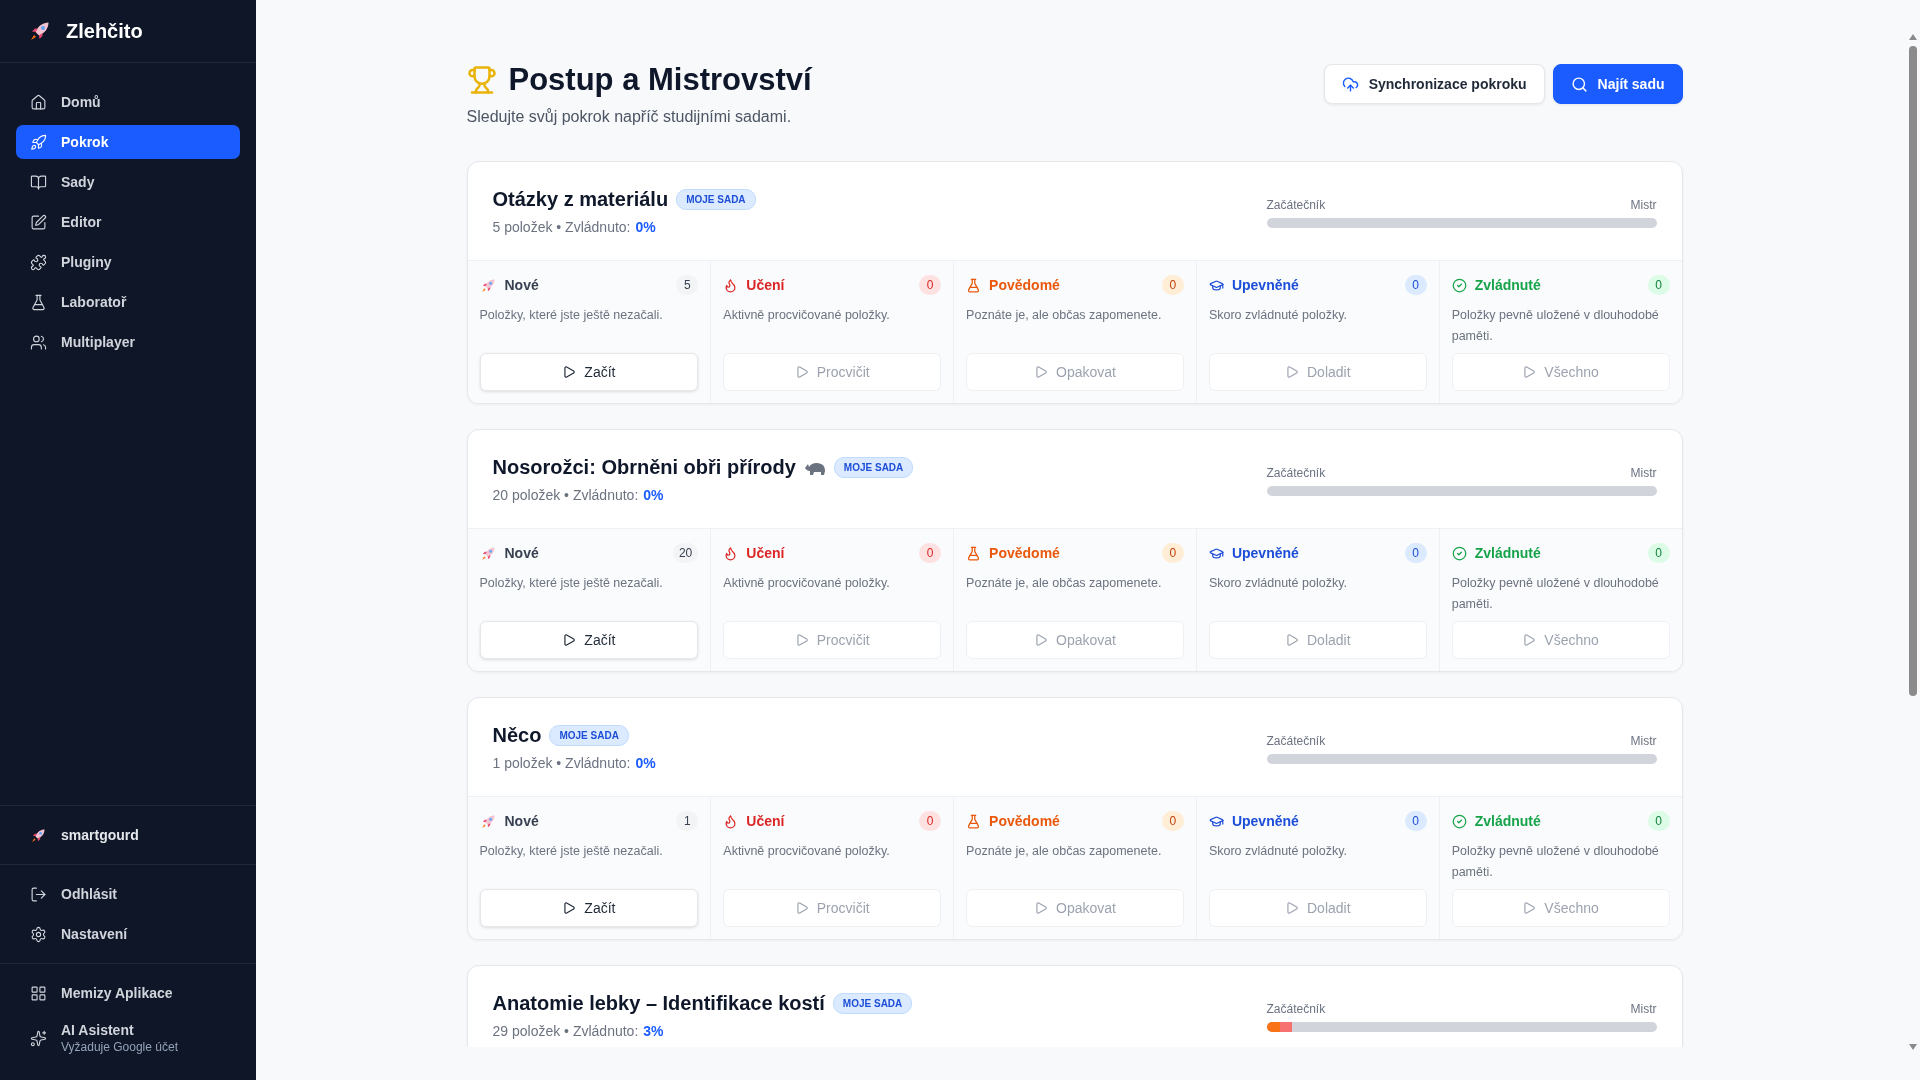  I want to click on app-link-label: AI Asistent, so click(98, 1030).